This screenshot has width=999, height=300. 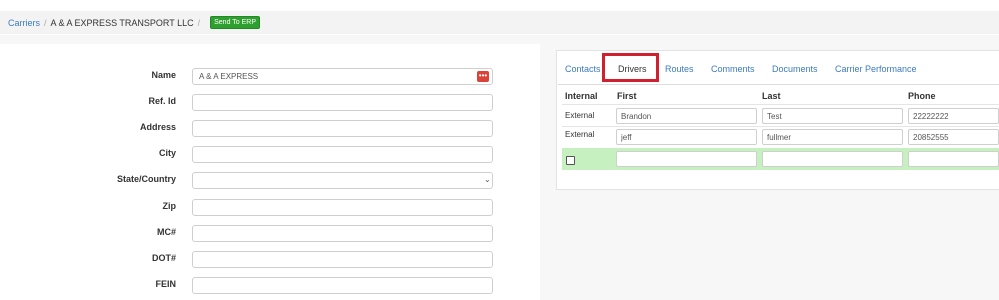 I want to click on tab-comments: Comments, so click(x=733, y=69).